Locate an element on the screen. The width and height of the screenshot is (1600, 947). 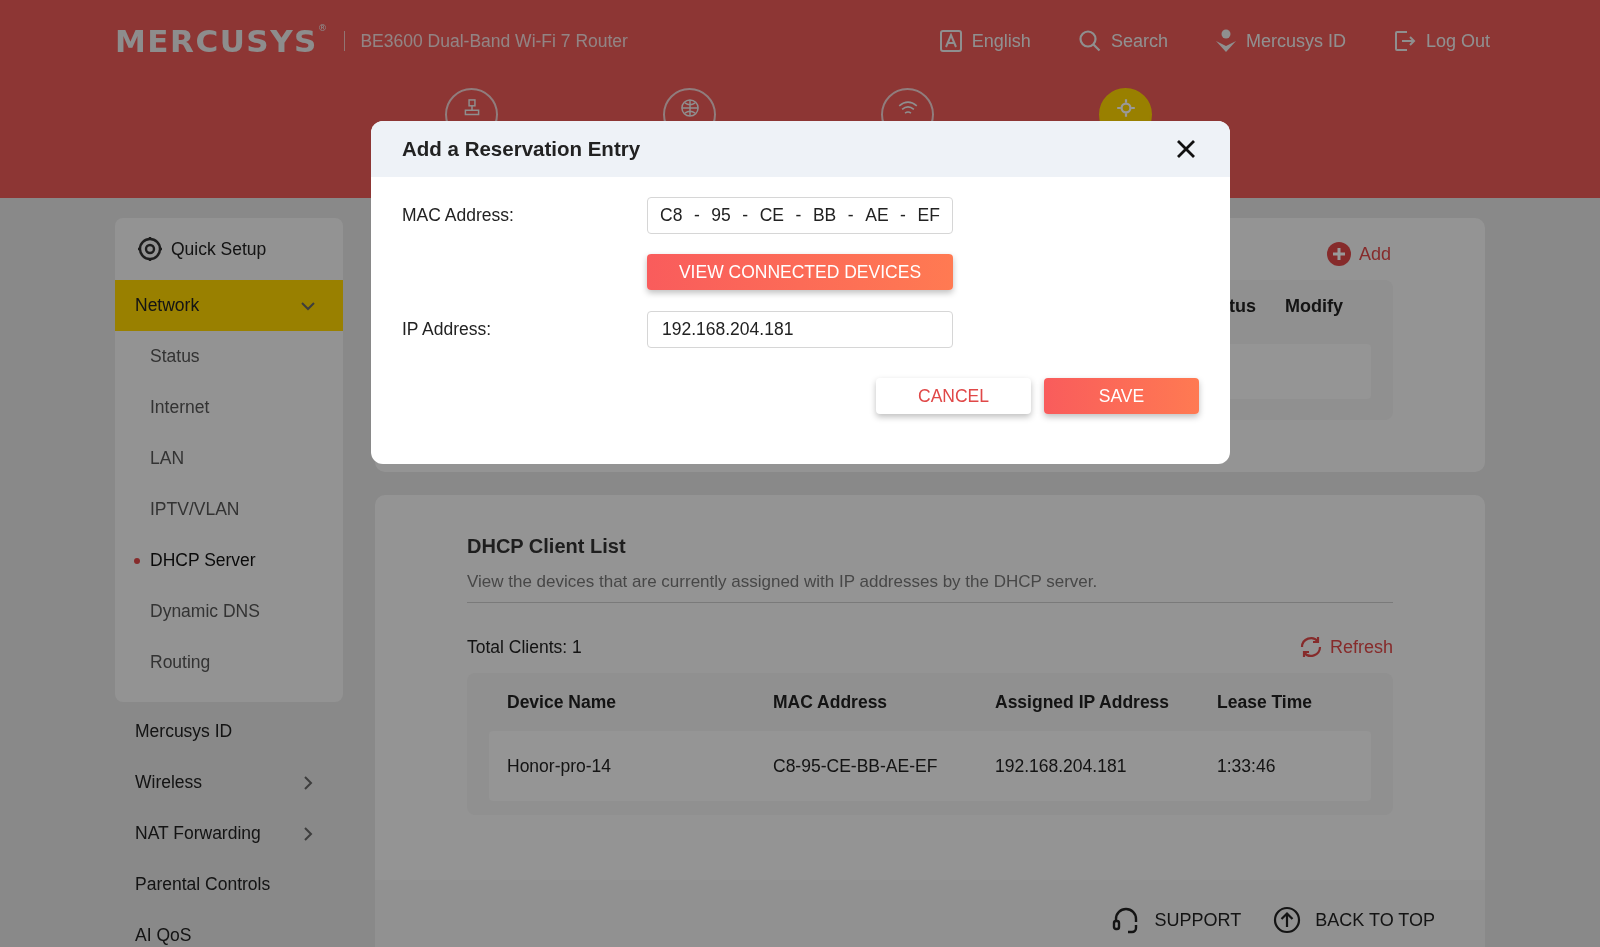
total-clients-text: Total Clients: 1 is located at coordinates (524, 647).